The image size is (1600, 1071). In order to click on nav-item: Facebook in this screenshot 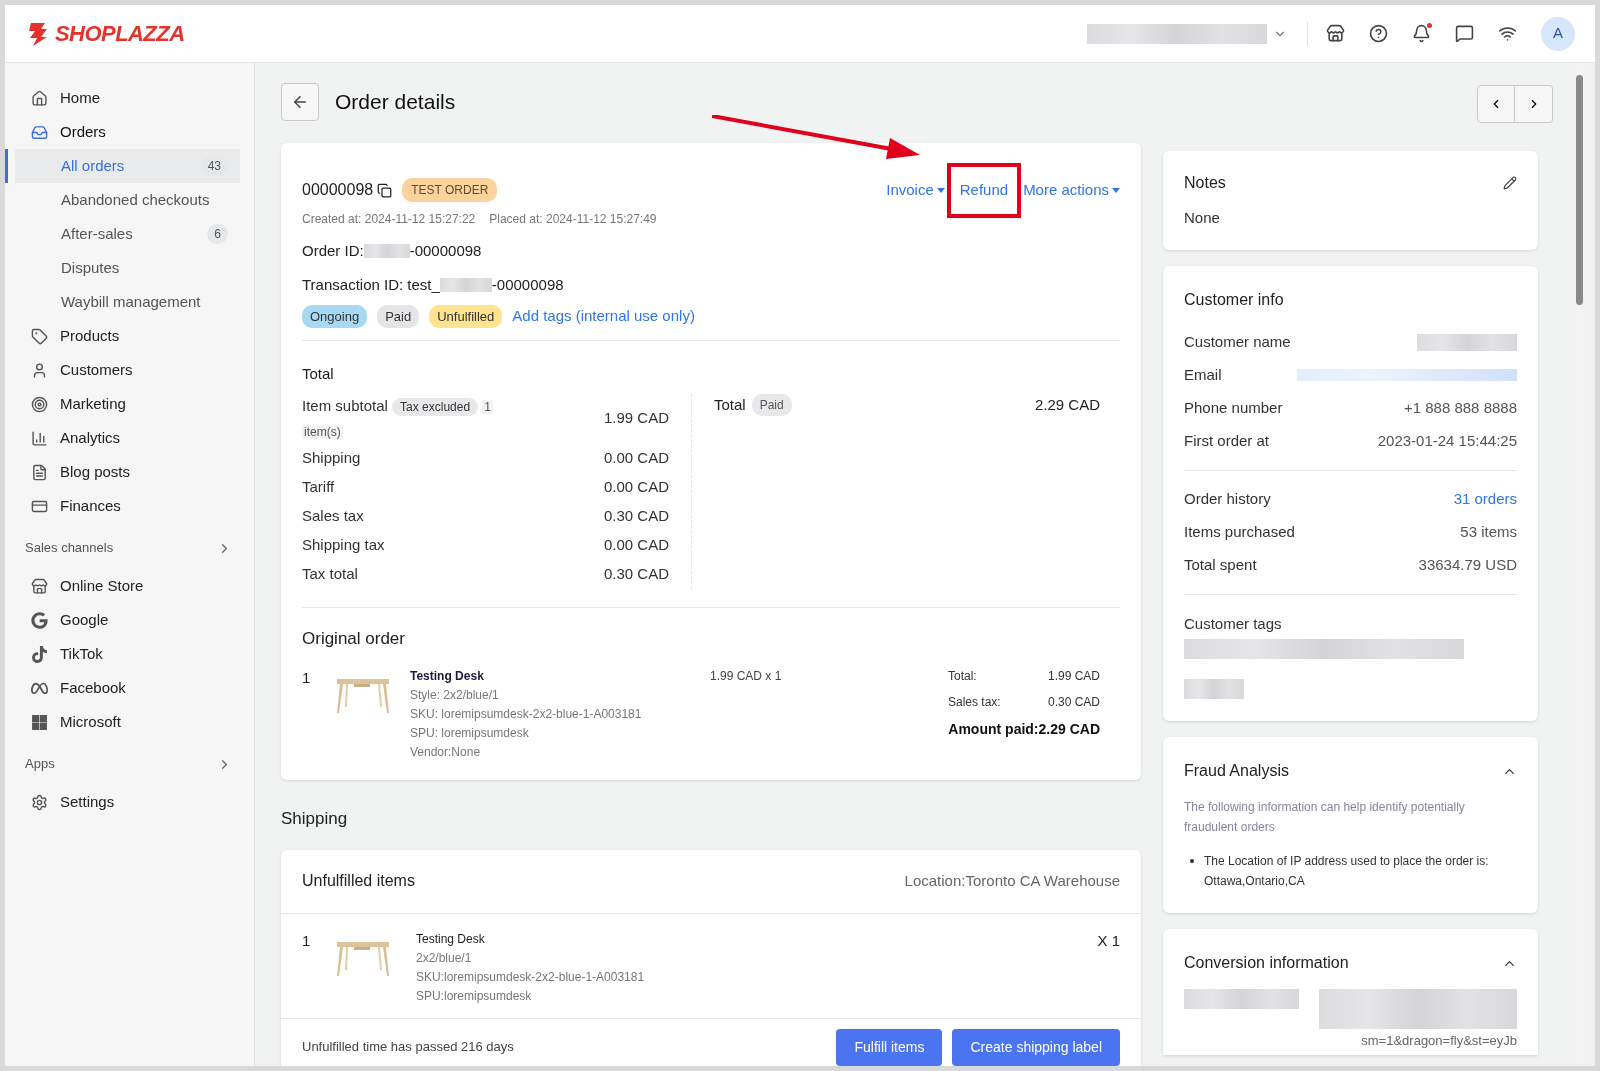, I will do `click(129, 688)`.